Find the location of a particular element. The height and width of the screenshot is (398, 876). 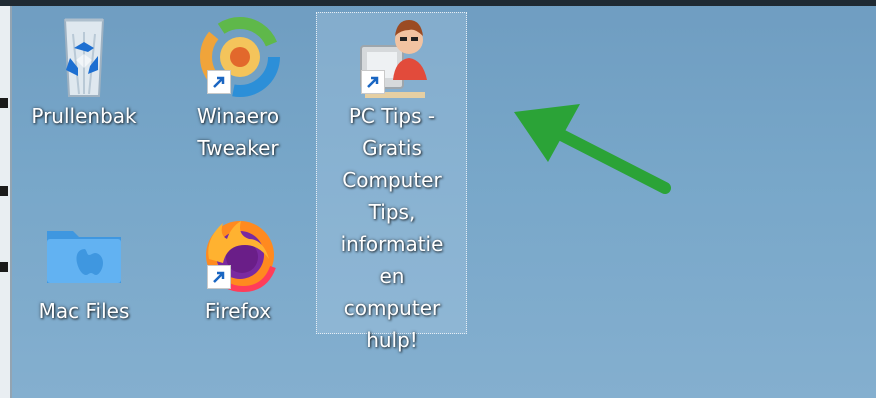

desktop-icon-mac-files: Mac Files is located at coordinates (84, 266).